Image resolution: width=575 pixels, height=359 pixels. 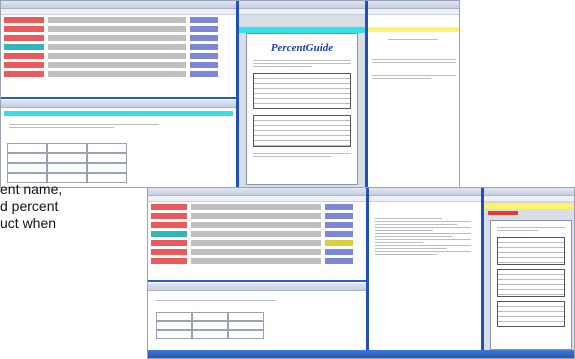 What do you see at coordinates (29, 206) in the screenshot?
I see `caption-line-2: d percent` at bounding box center [29, 206].